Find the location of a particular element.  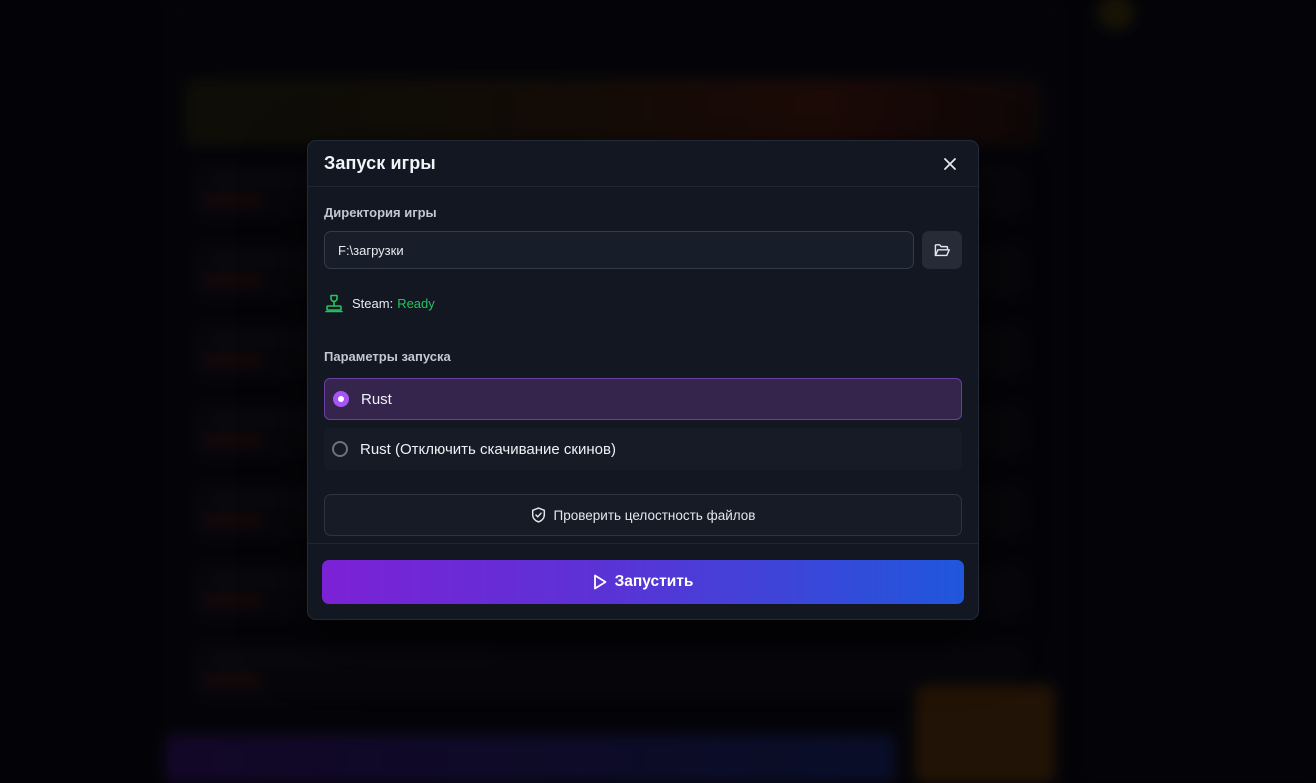

launch-button: Запустить is located at coordinates (643, 582).